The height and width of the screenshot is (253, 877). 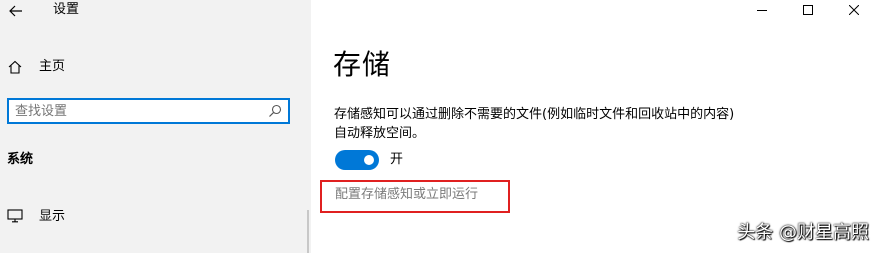 What do you see at coordinates (380, 133) in the screenshot?
I see `description-line: 自动释放空间。` at bounding box center [380, 133].